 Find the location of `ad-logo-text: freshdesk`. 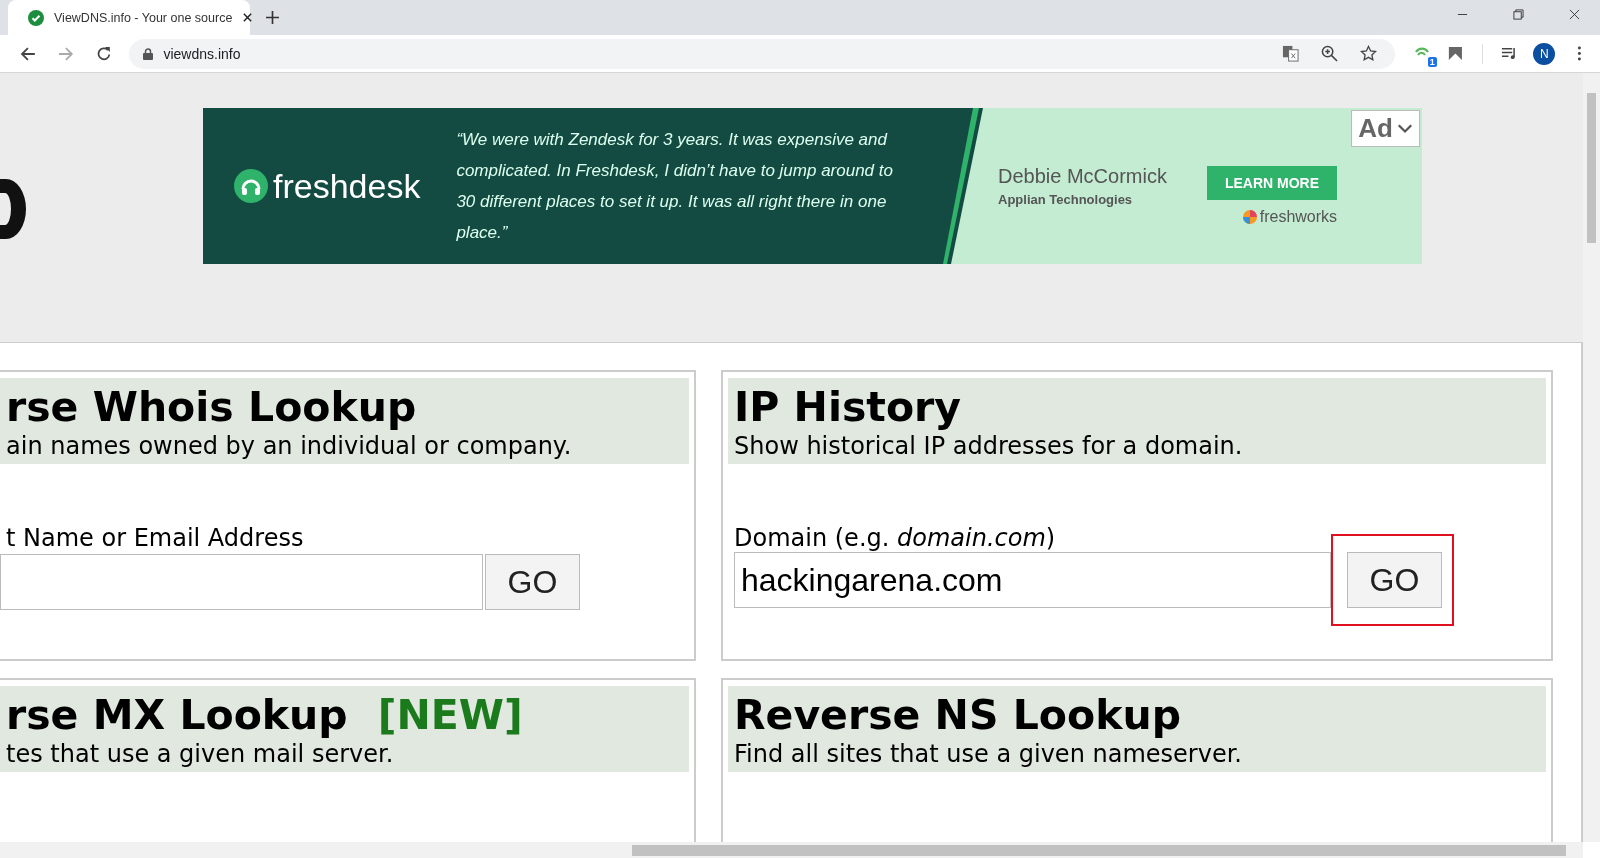

ad-logo-text: freshdesk is located at coordinates (347, 186).